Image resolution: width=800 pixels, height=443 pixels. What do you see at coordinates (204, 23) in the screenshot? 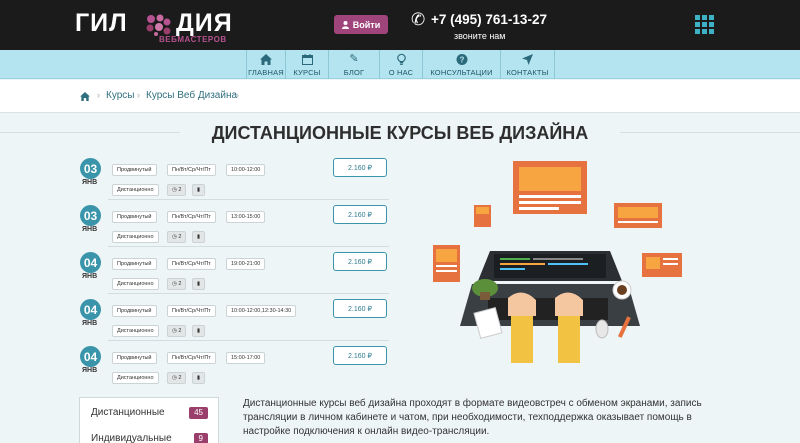
I see `logo-text-right: ДИЯ` at bounding box center [204, 23].